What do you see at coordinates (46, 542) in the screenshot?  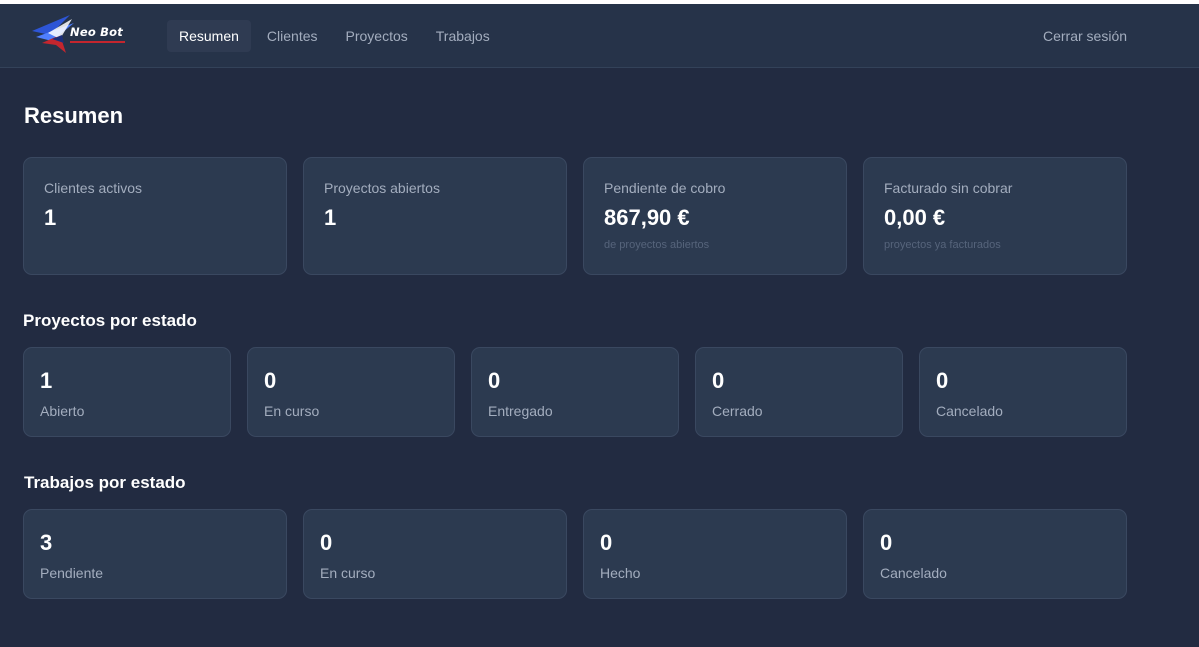 I see `status-count: 3` at bounding box center [46, 542].